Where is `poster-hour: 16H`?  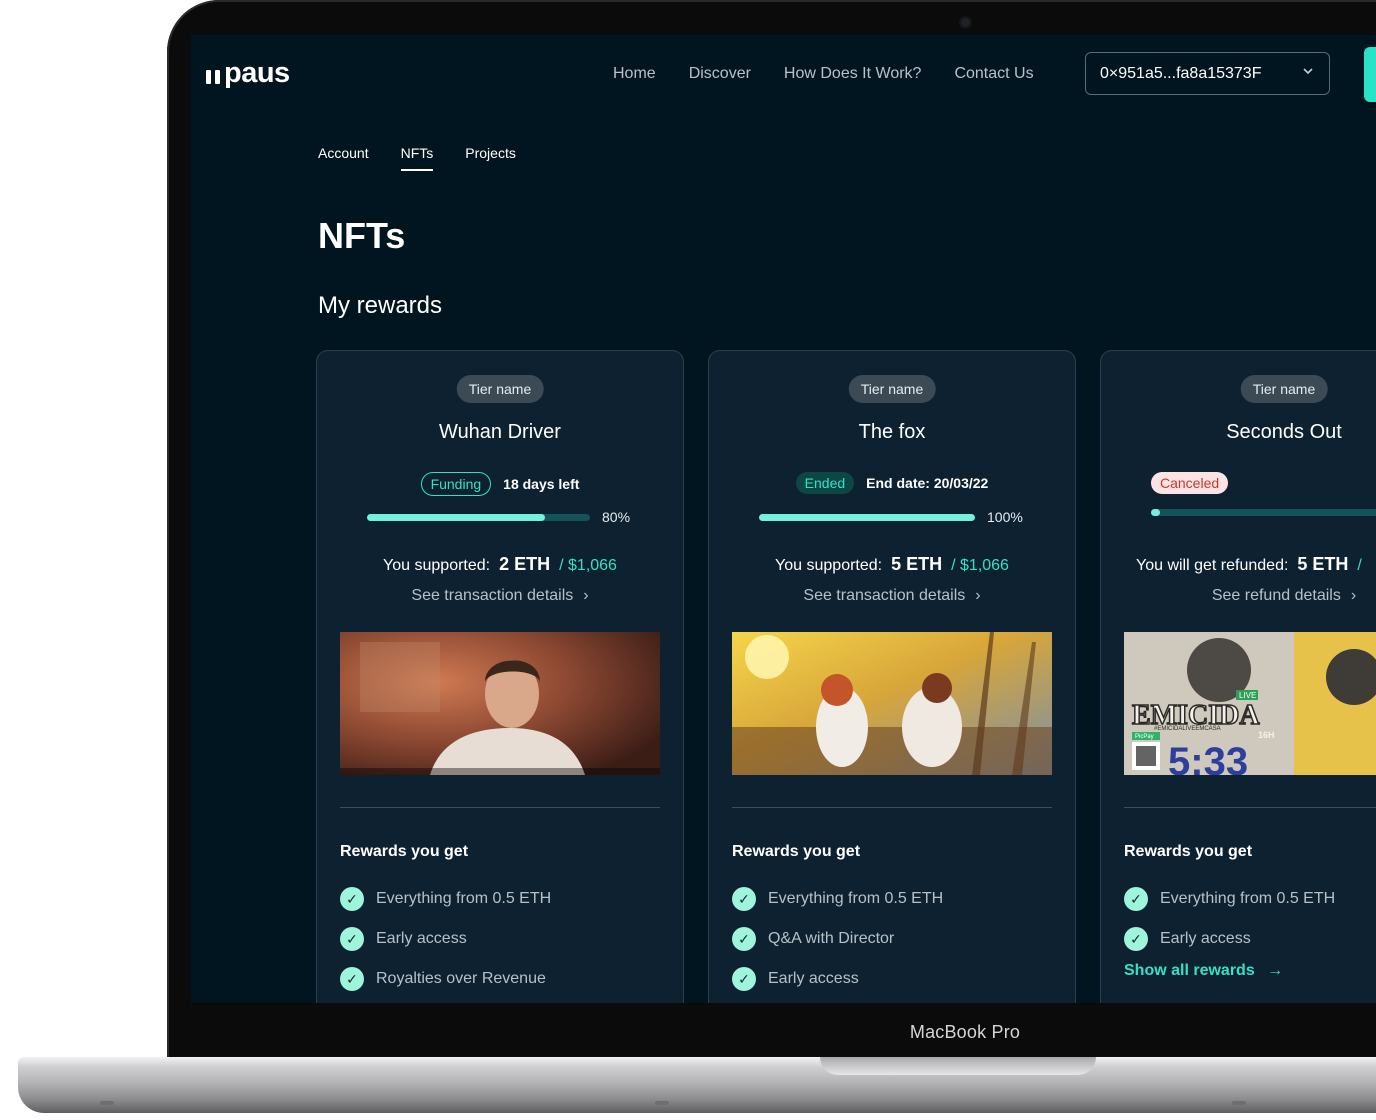
poster-hour: 16H is located at coordinates (1266, 735).